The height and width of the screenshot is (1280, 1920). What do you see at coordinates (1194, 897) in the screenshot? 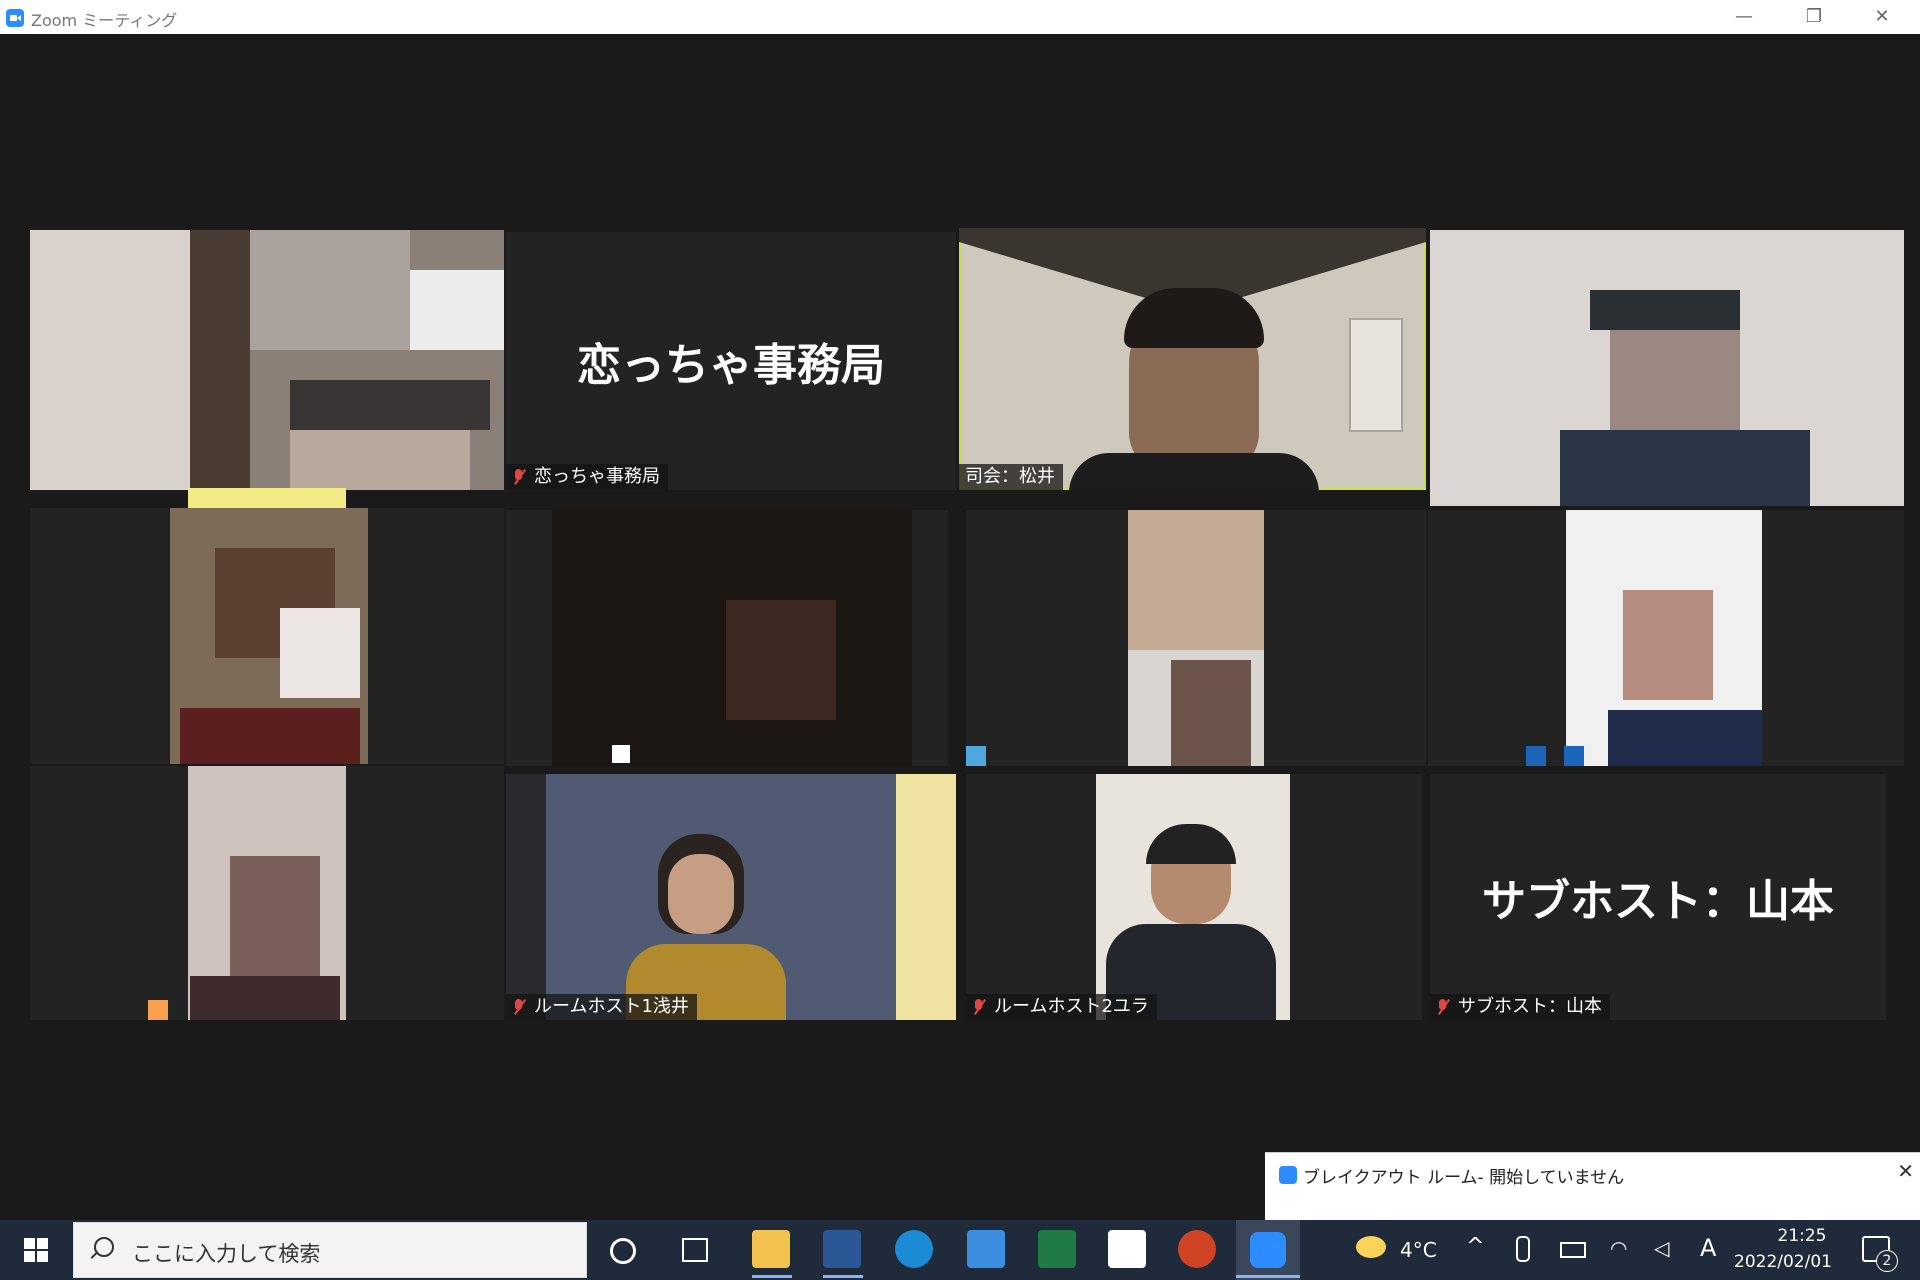
I see `video-tile-11: ルームホスト2ユラ` at bounding box center [1194, 897].